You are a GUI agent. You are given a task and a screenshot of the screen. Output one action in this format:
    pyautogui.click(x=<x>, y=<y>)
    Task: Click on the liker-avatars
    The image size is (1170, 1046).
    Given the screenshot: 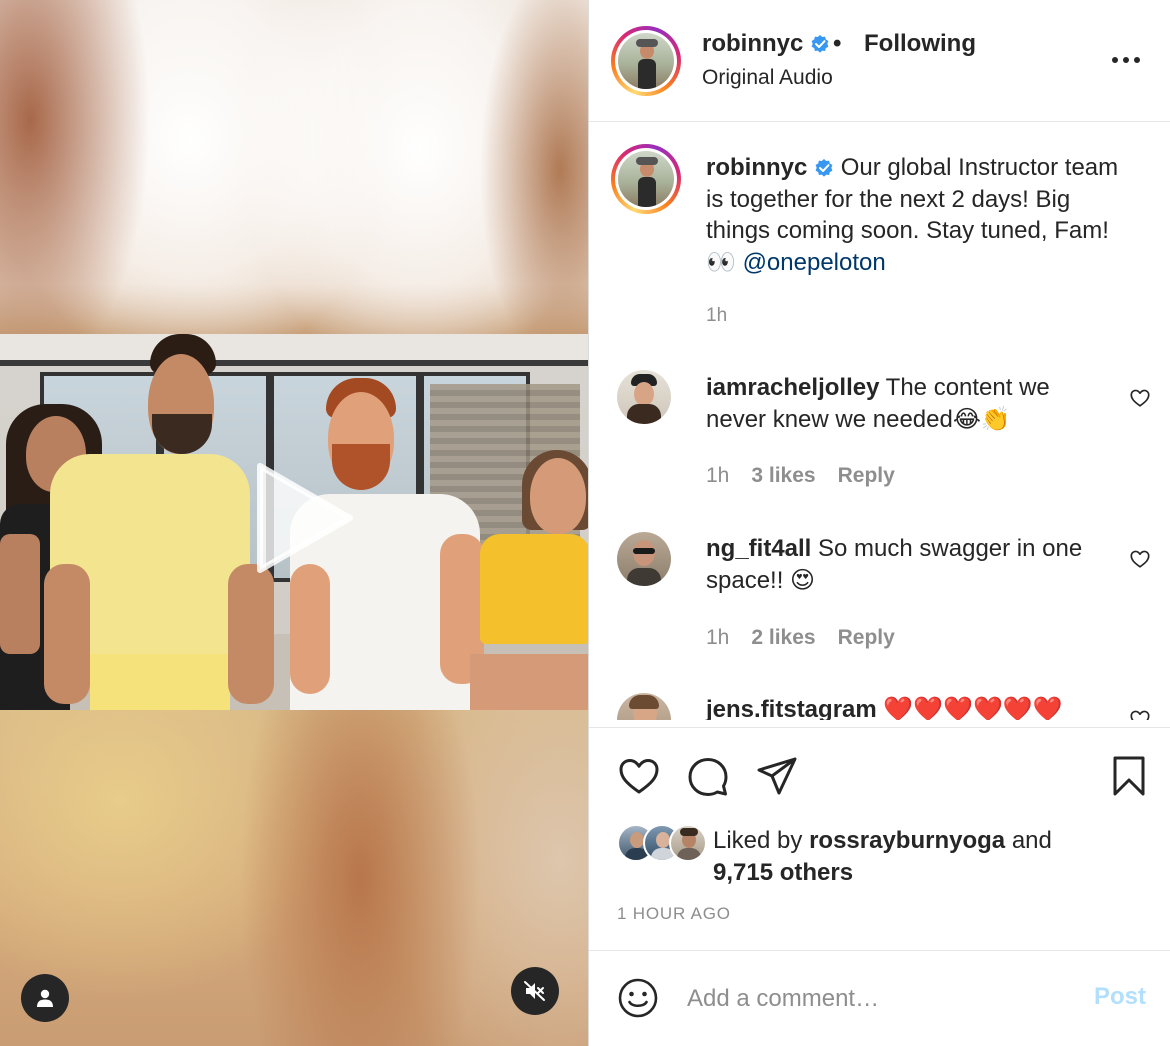 What is the action you would take?
    pyautogui.click(x=662, y=843)
    